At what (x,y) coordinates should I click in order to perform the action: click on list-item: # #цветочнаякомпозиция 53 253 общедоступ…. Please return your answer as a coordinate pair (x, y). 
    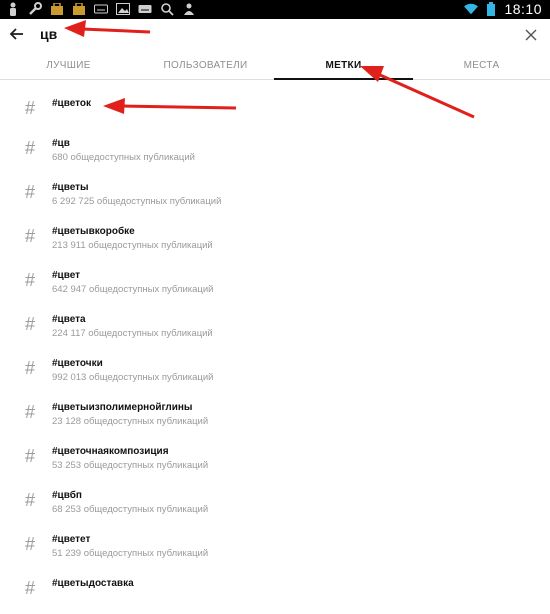
    Looking at the image, I should click on (275, 460).